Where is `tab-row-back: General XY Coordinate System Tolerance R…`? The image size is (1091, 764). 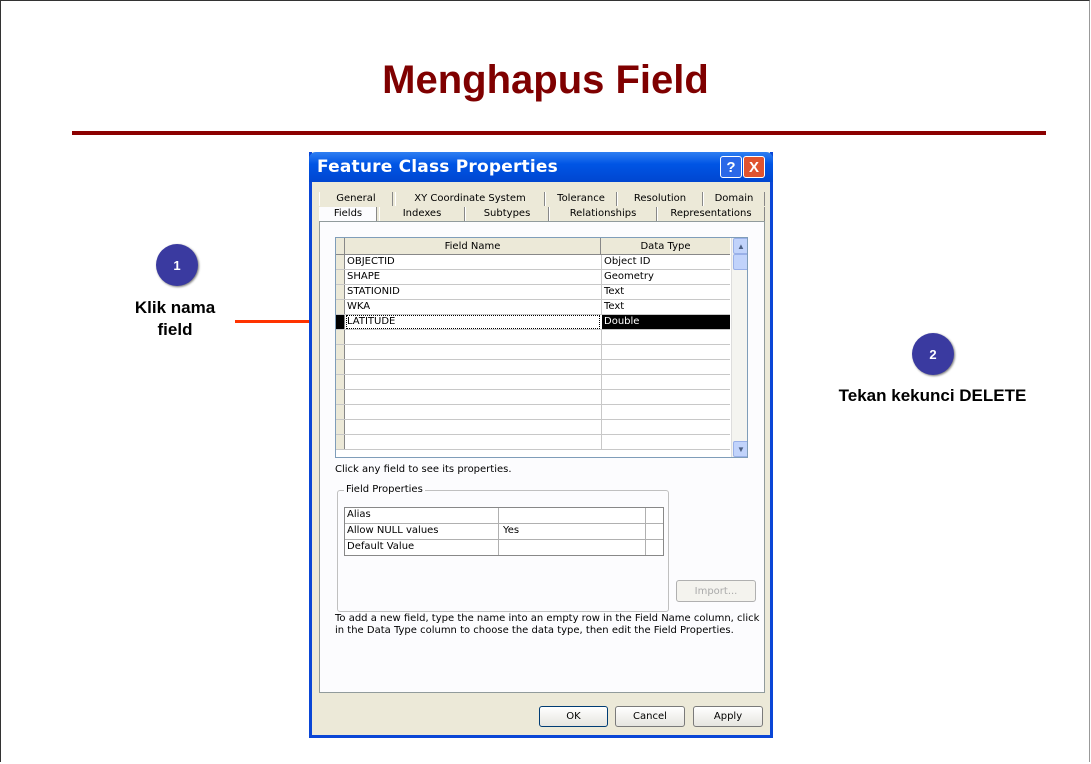
tab-row-back: General XY Coordinate System Tolerance R… is located at coordinates (542, 199).